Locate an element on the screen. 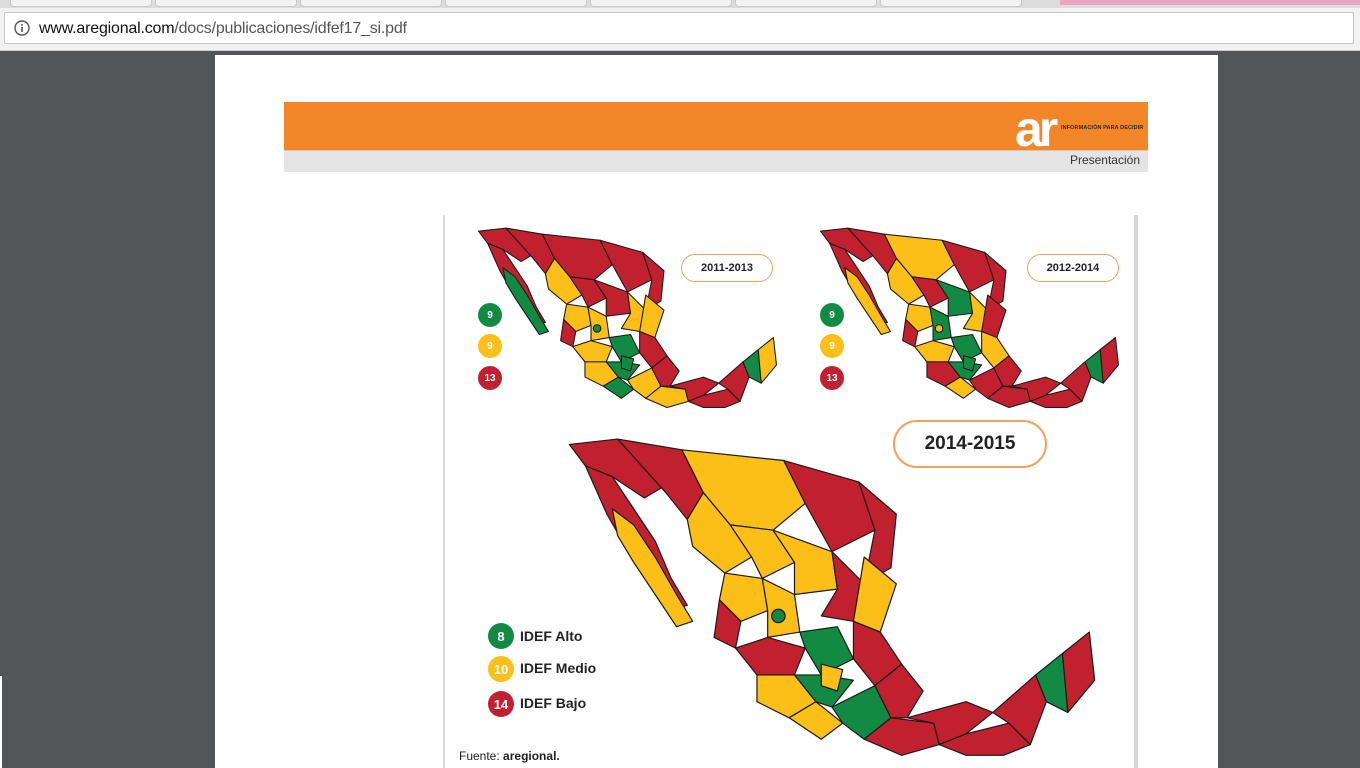 The image size is (1360, 768). logo-tagline: INFORMACIÓN PARA DECIDIR is located at coordinates (1102, 128).